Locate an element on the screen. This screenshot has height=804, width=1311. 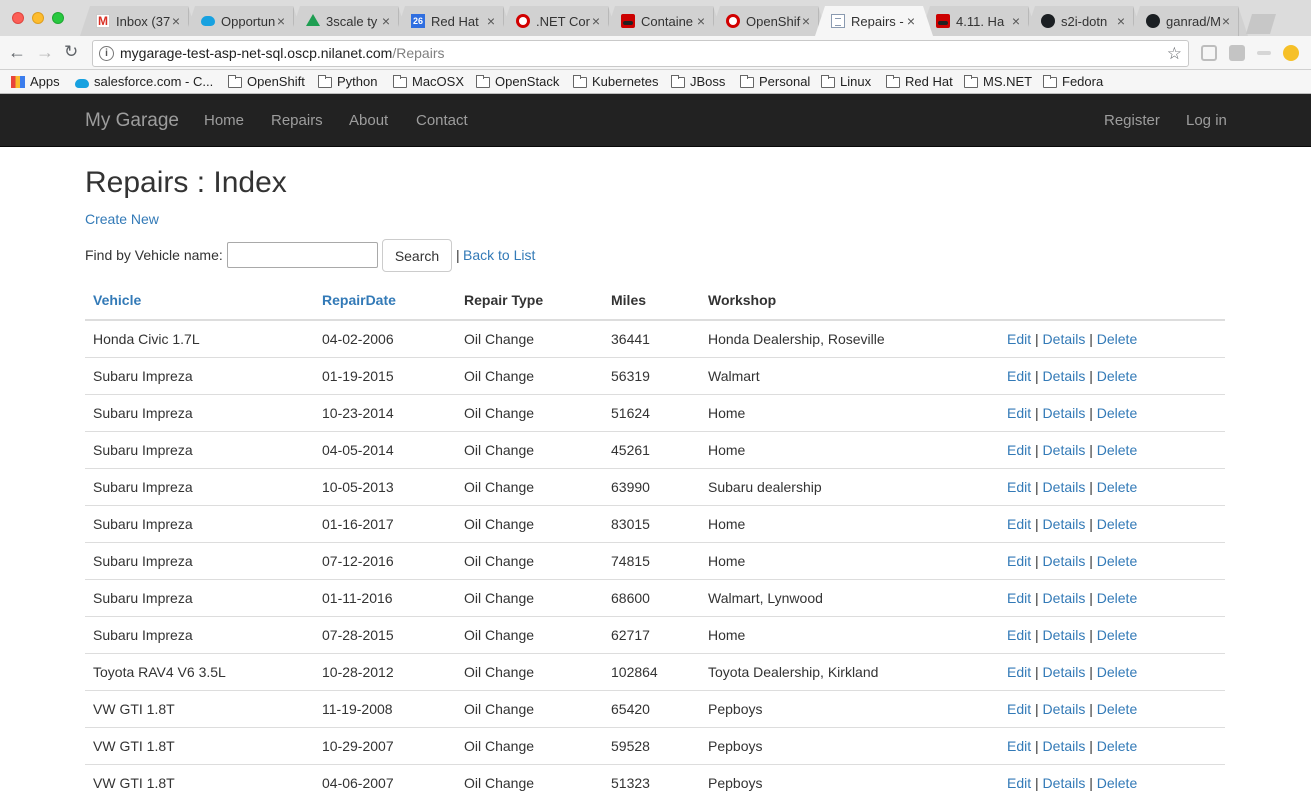
browser-tab: OpenShif × is located at coordinates (769, 21).